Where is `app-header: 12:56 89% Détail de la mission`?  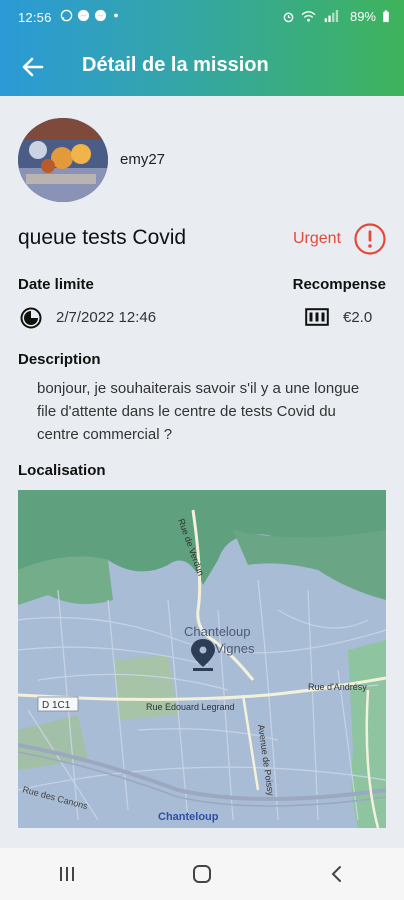 app-header: 12:56 89% Détail de la mission is located at coordinates (202, 48).